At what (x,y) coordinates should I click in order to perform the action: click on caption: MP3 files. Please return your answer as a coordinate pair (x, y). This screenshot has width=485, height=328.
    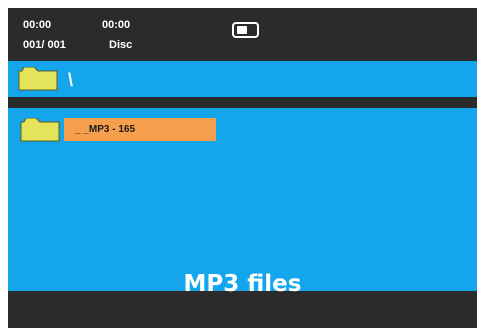
    Looking at the image, I should click on (242, 284).